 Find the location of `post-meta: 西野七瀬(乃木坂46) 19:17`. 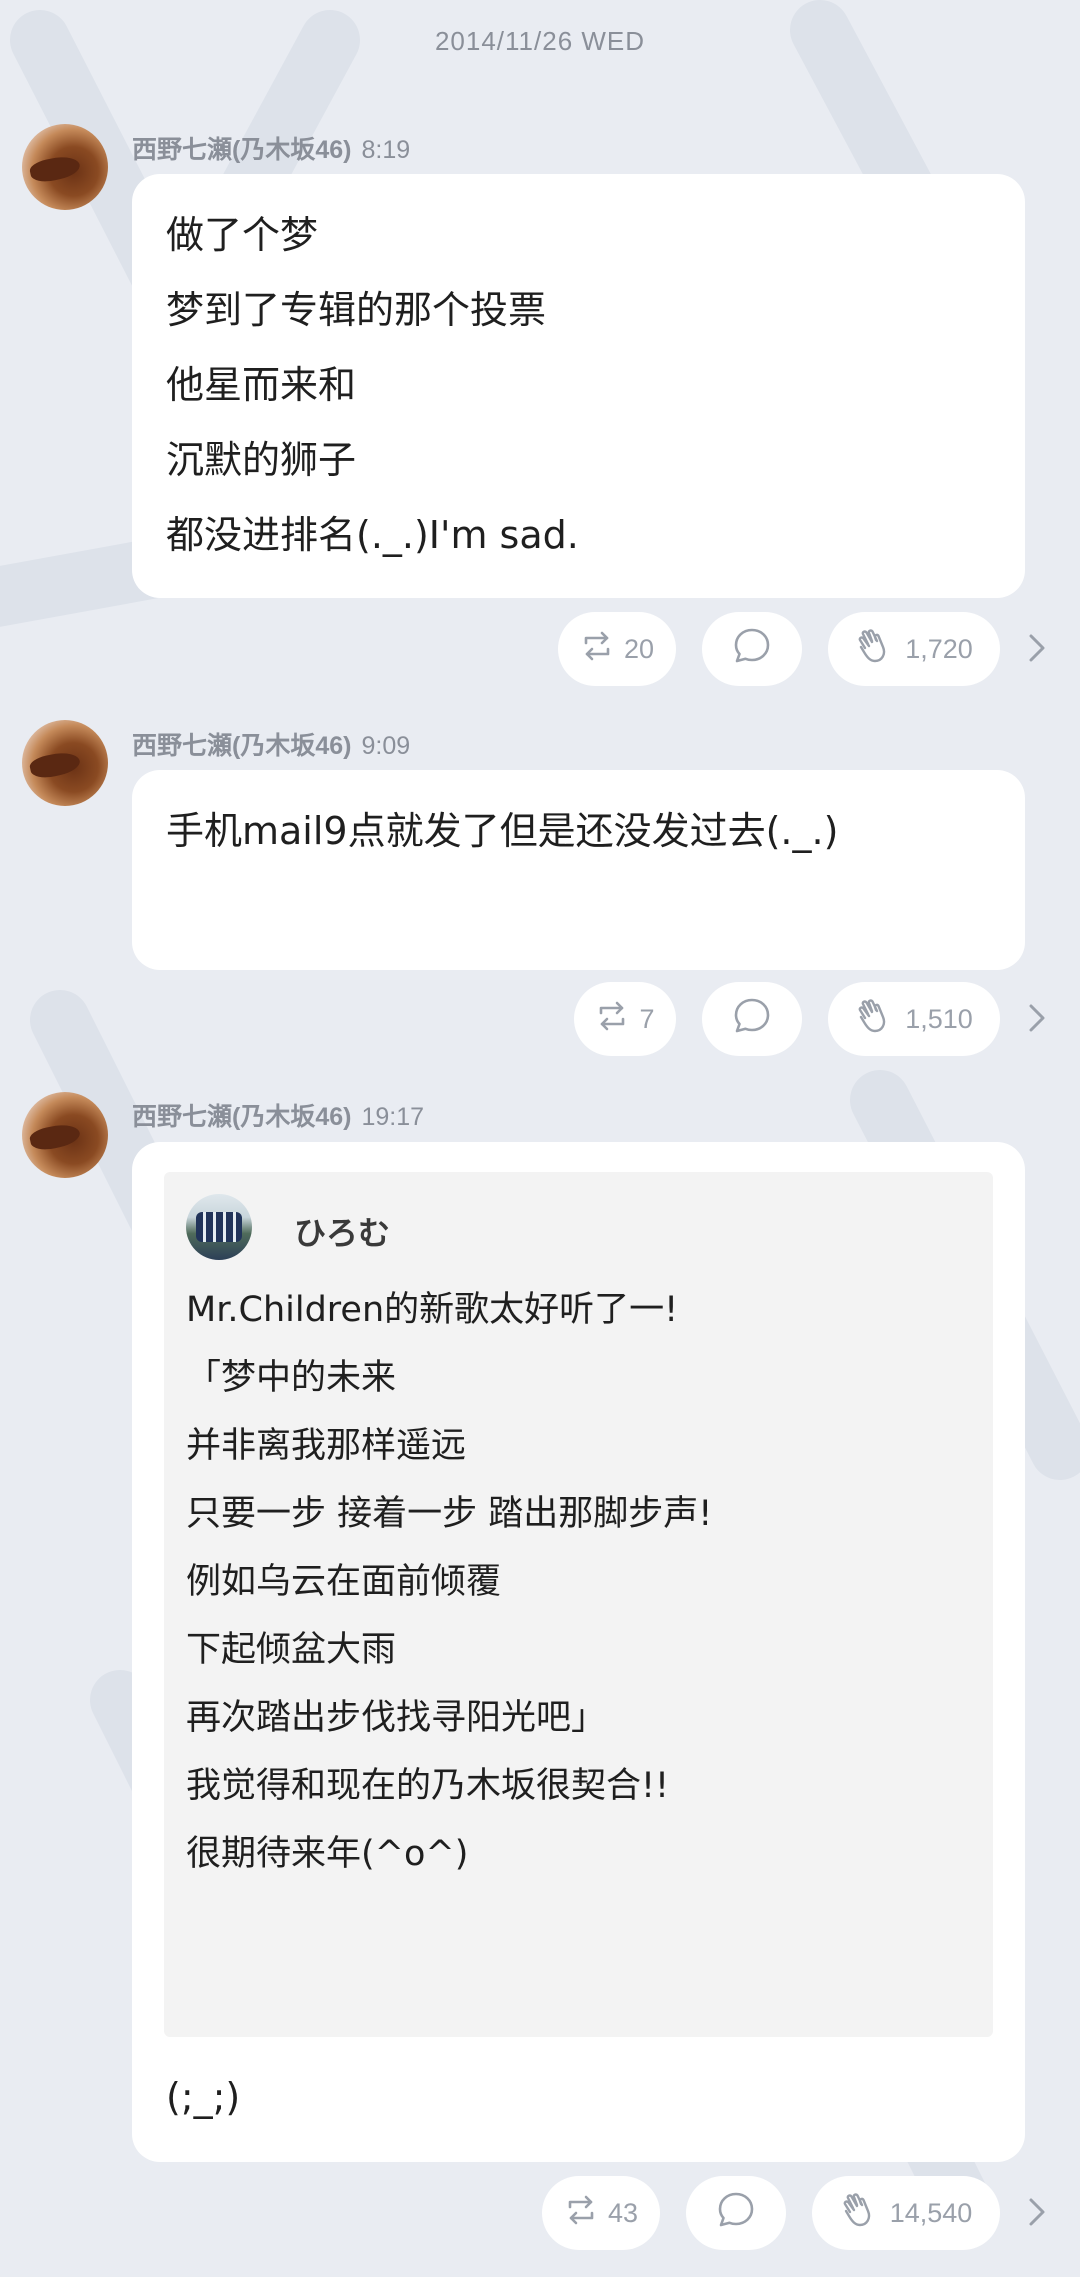

post-meta: 西野七瀬(乃木坂46) 19:17 is located at coordinates (278, 1115).